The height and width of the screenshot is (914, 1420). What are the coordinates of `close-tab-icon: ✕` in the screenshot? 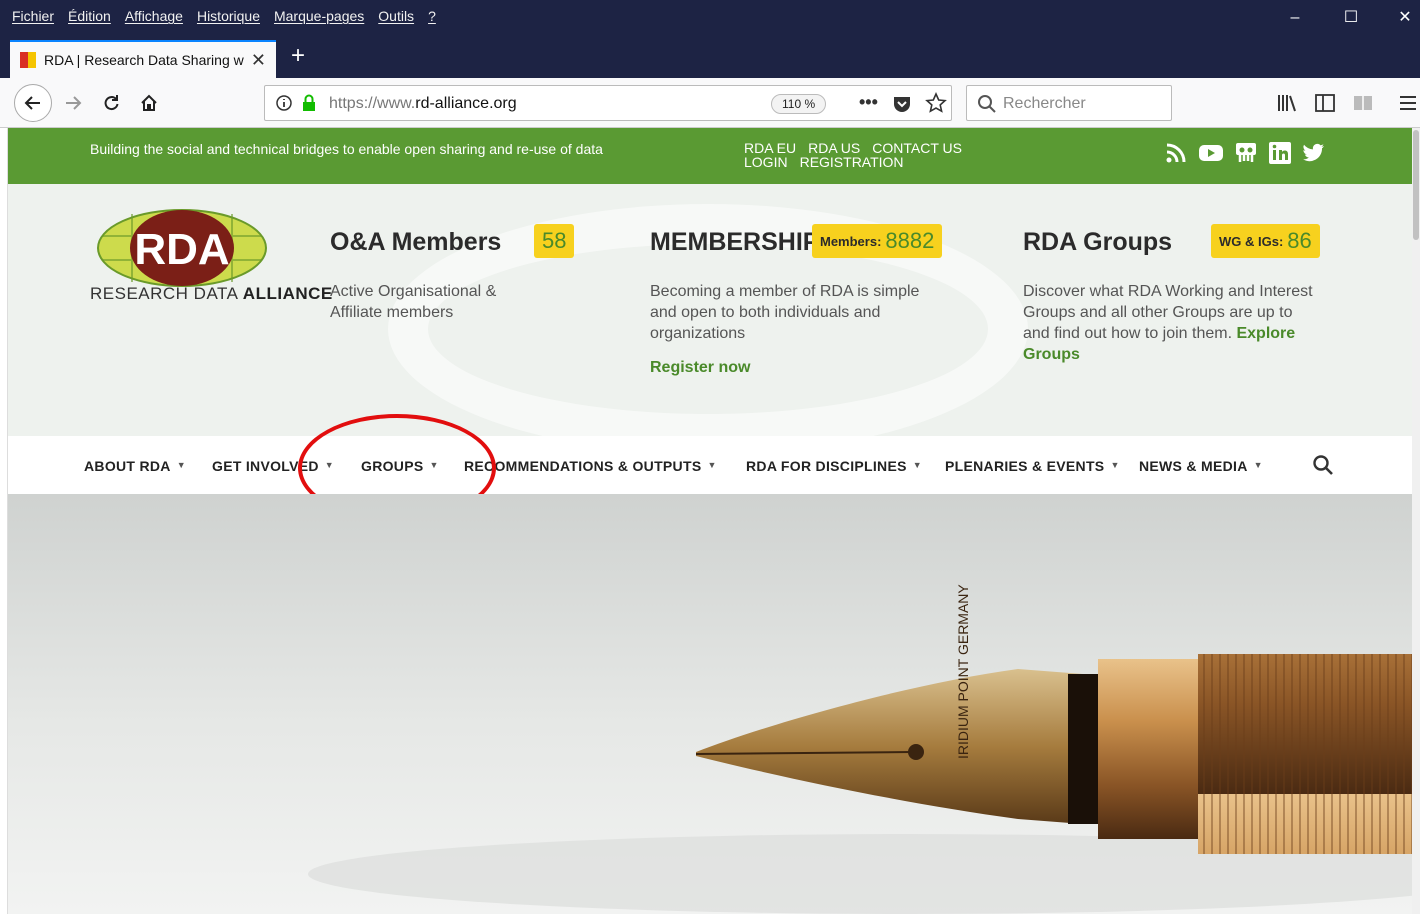 It's located at (258, 60).